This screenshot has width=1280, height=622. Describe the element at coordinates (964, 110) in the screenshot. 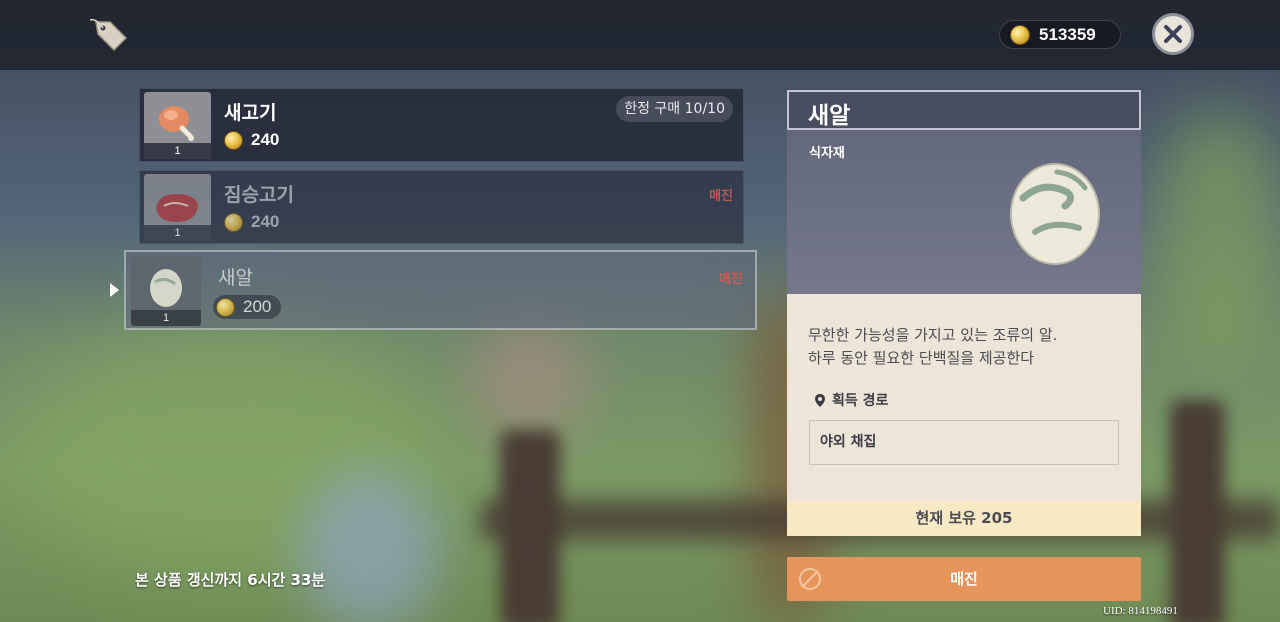

I see `detail-title-bar: 새알` at that location.